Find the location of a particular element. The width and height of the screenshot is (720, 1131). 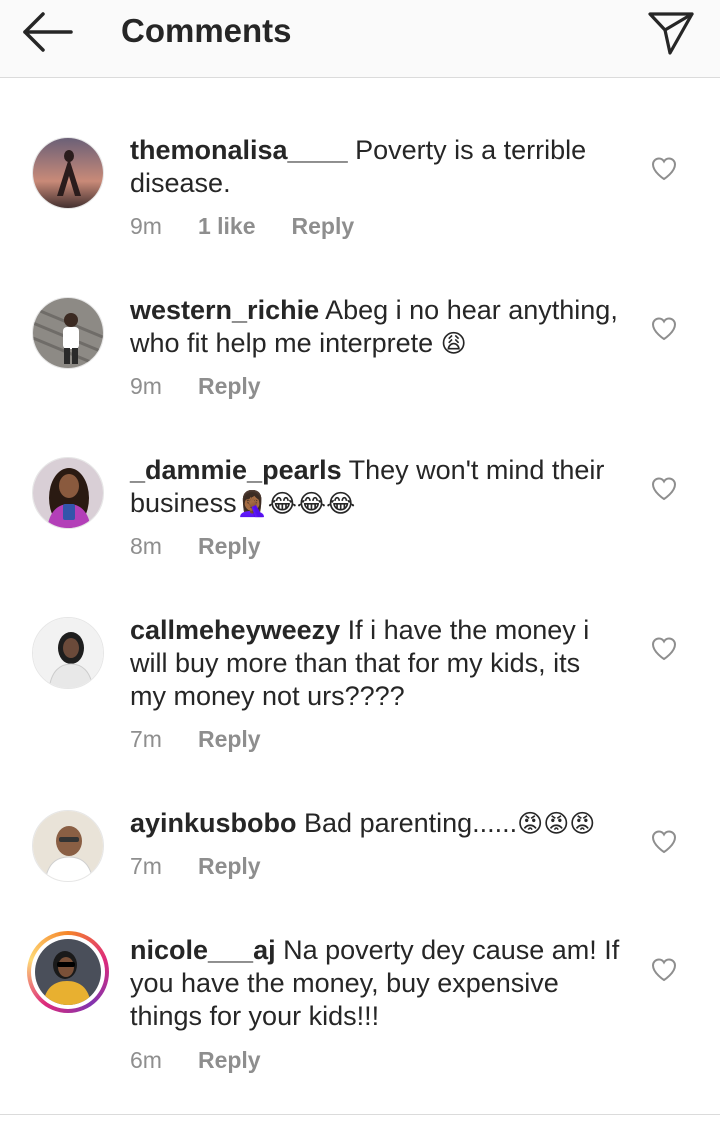

comment-username: _dammie_pearls is located at coordinates (236, 470).